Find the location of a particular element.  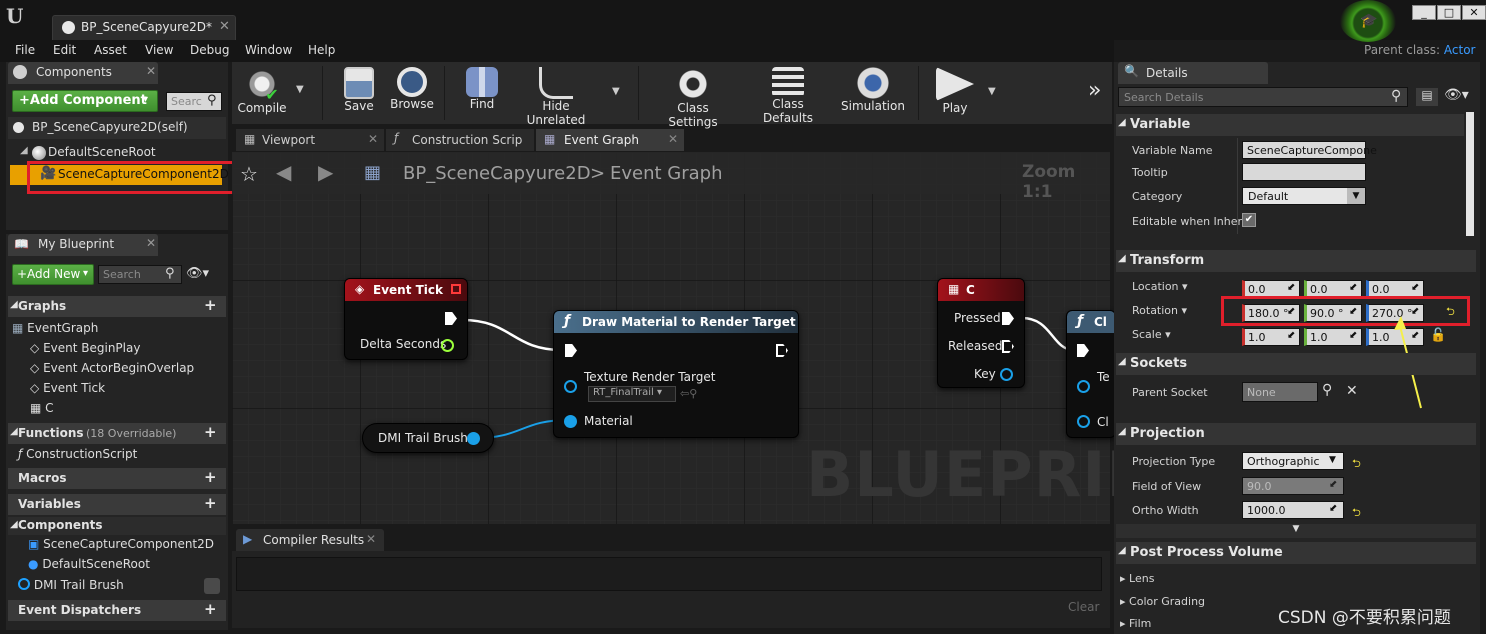

back-arrow-icon: ◀ is located at coordinates (283, 172).